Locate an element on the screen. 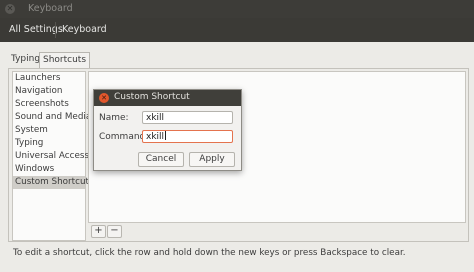  window-close-button: ✕ is located at coordinates (10, 9).